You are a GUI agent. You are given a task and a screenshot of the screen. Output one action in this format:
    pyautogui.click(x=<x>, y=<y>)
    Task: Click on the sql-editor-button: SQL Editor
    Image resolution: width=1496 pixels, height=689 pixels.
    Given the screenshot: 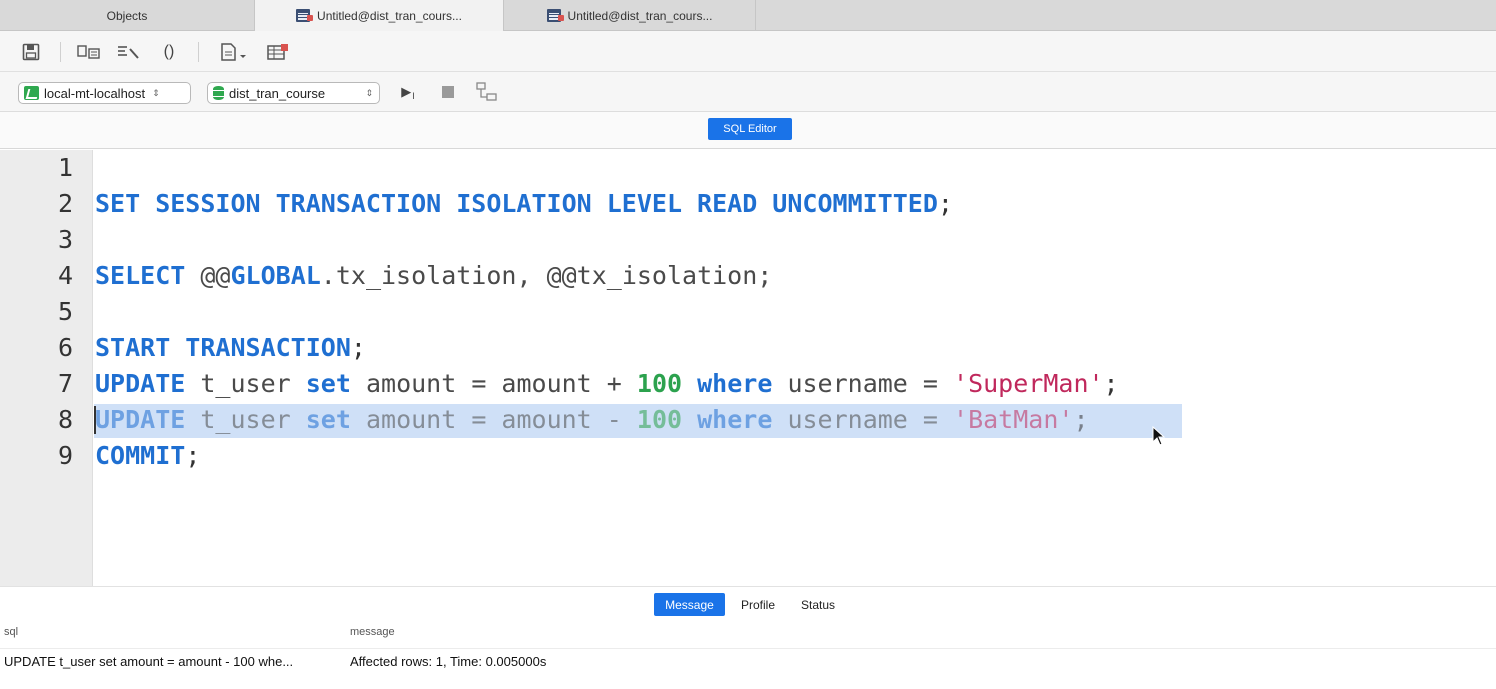 What is the action you would take?
    pyautogui.click(x=750, y=129)
    